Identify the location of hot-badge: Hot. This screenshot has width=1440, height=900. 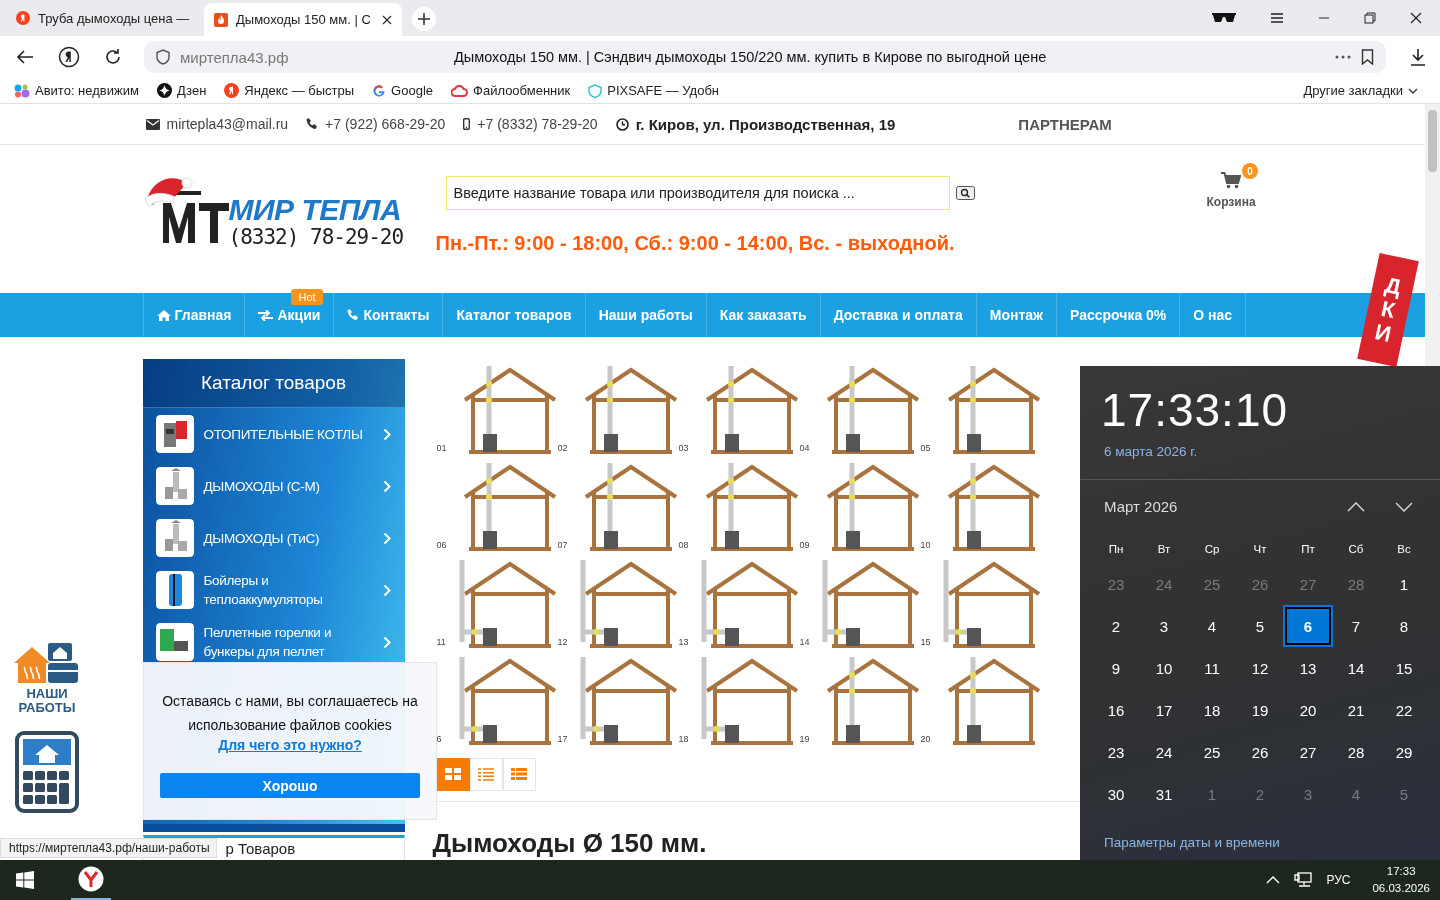
(307, 297).